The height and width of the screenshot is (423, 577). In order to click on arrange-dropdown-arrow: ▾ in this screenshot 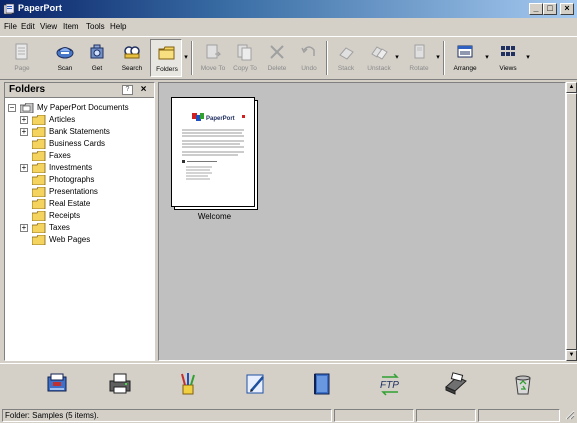, I will do `click(487, 57)`.